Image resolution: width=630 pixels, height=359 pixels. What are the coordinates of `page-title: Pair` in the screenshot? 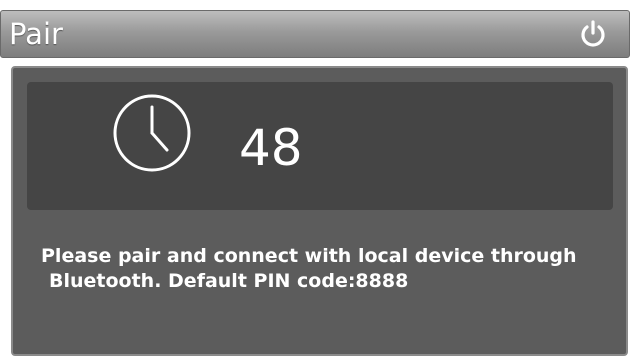 It's located at (36, 34).